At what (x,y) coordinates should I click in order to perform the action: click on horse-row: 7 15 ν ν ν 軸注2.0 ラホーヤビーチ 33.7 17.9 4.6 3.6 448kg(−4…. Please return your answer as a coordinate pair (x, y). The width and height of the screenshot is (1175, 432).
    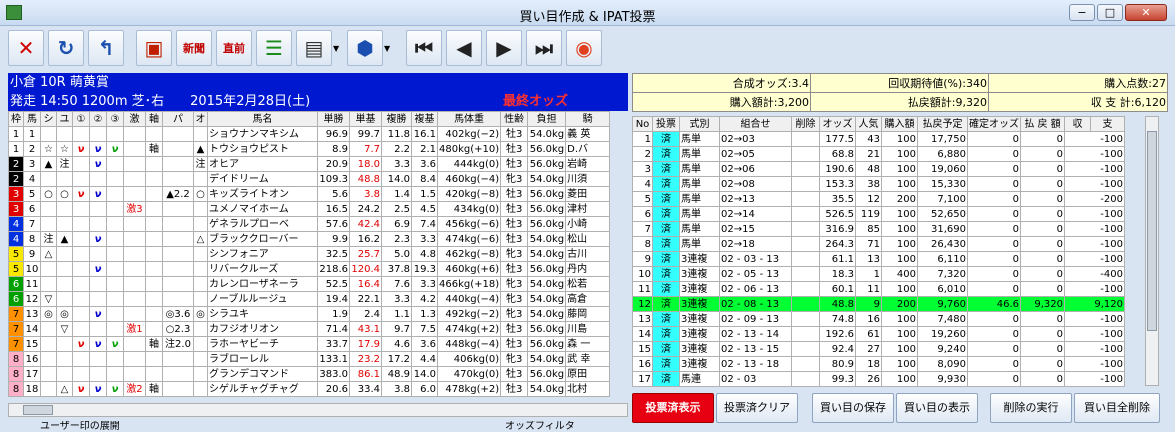
    Looking at the image, I should click on (309, 344).